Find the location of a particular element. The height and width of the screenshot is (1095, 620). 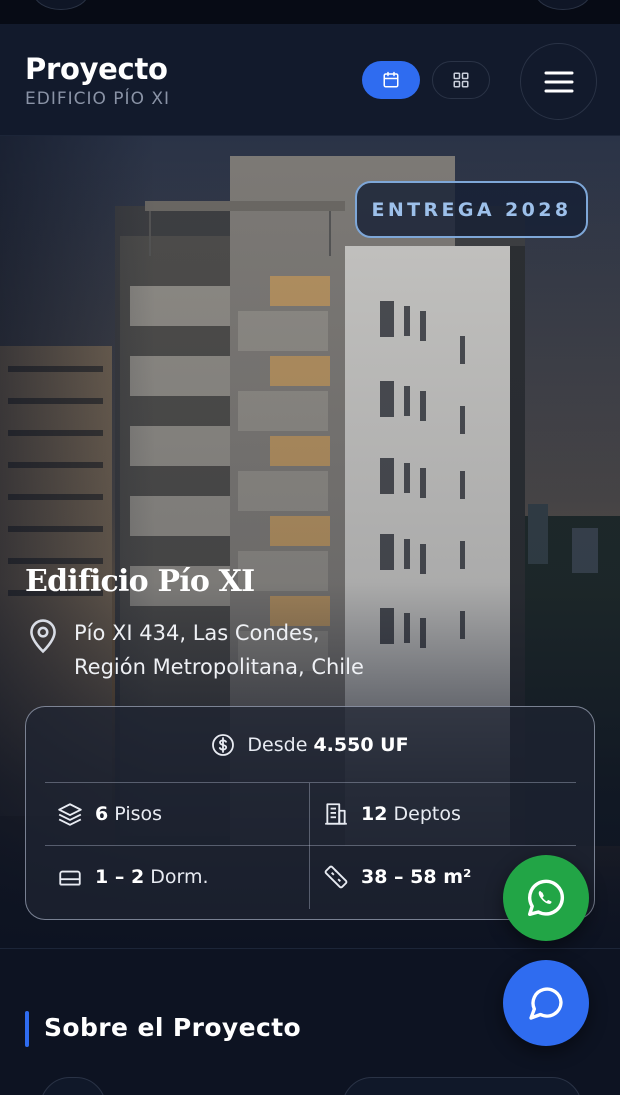

calendar-button is located at coordinates (391, 80).